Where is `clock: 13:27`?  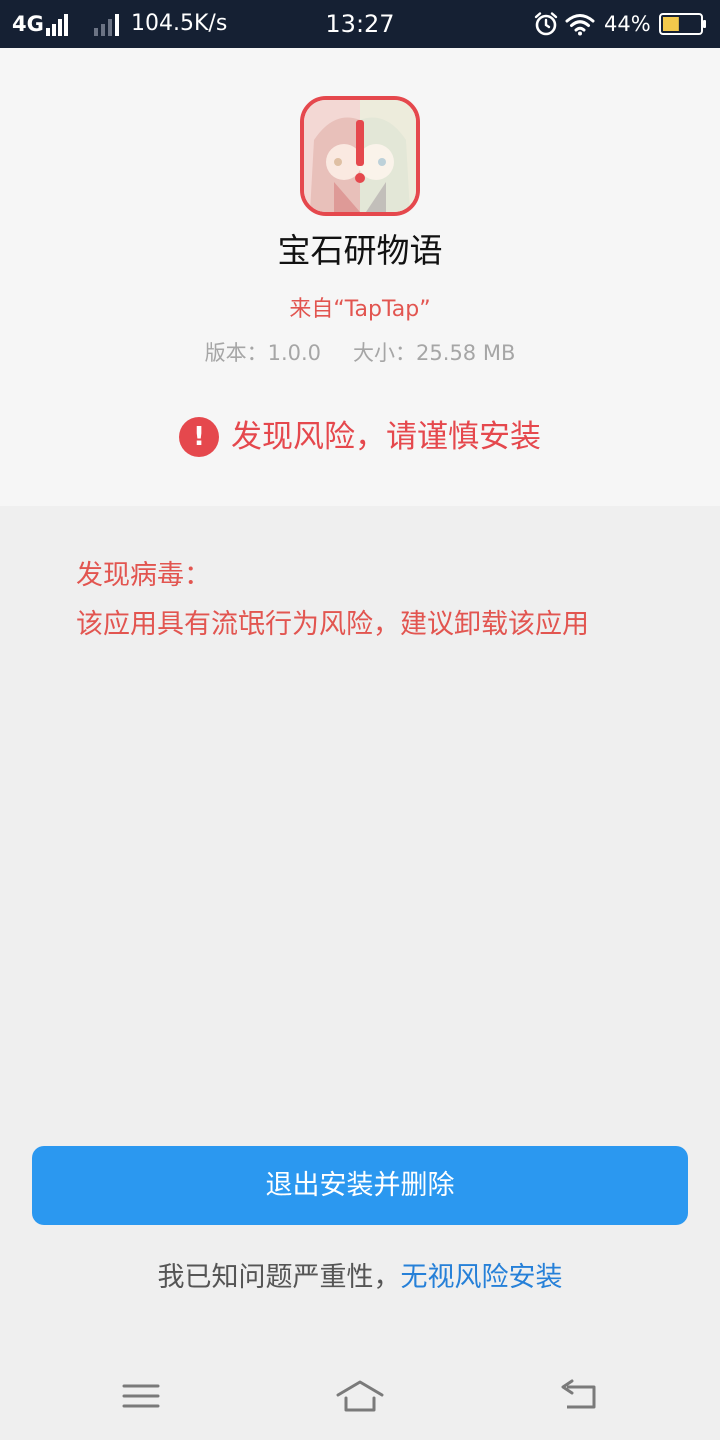 clock: 13:27 is located at coordinates (360, 24).